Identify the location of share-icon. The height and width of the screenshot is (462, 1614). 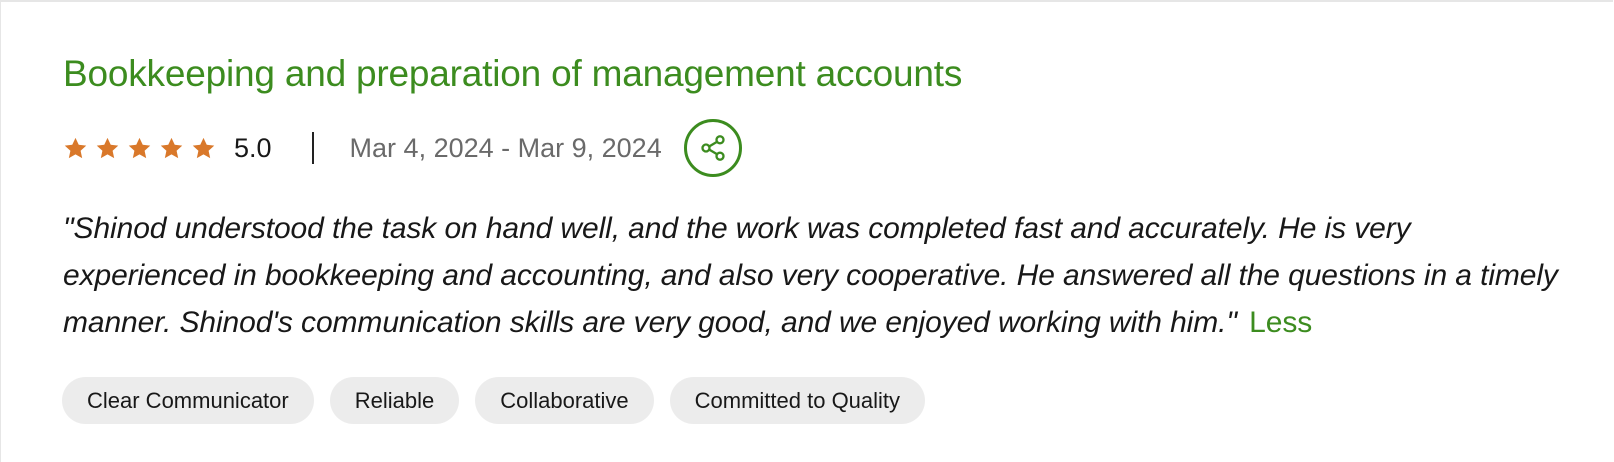
(713, 148).